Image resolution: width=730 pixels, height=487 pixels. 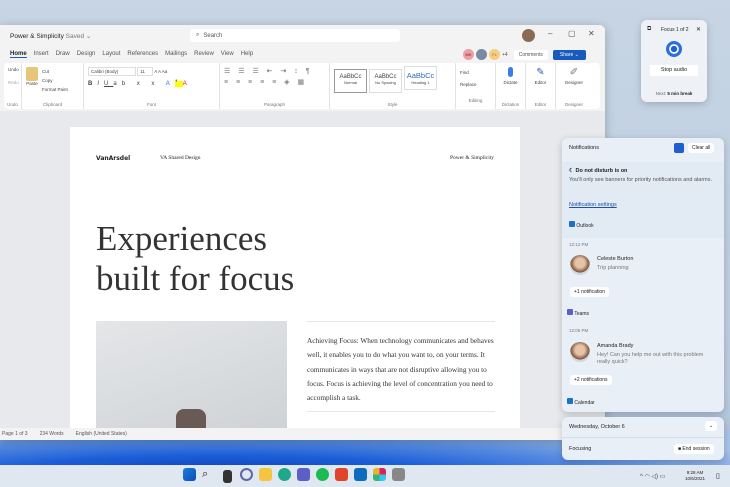 I want to click on clock: 9:28 AM 10/6/2021, so click(x=695, y=476).